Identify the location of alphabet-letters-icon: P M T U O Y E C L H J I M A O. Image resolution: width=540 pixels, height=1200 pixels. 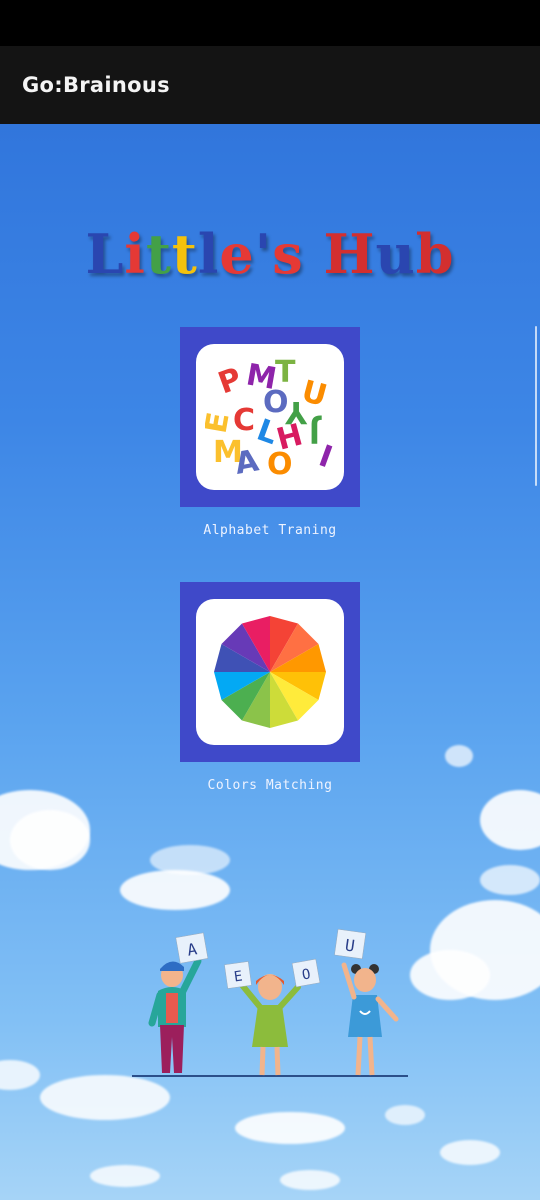
(270, 418).